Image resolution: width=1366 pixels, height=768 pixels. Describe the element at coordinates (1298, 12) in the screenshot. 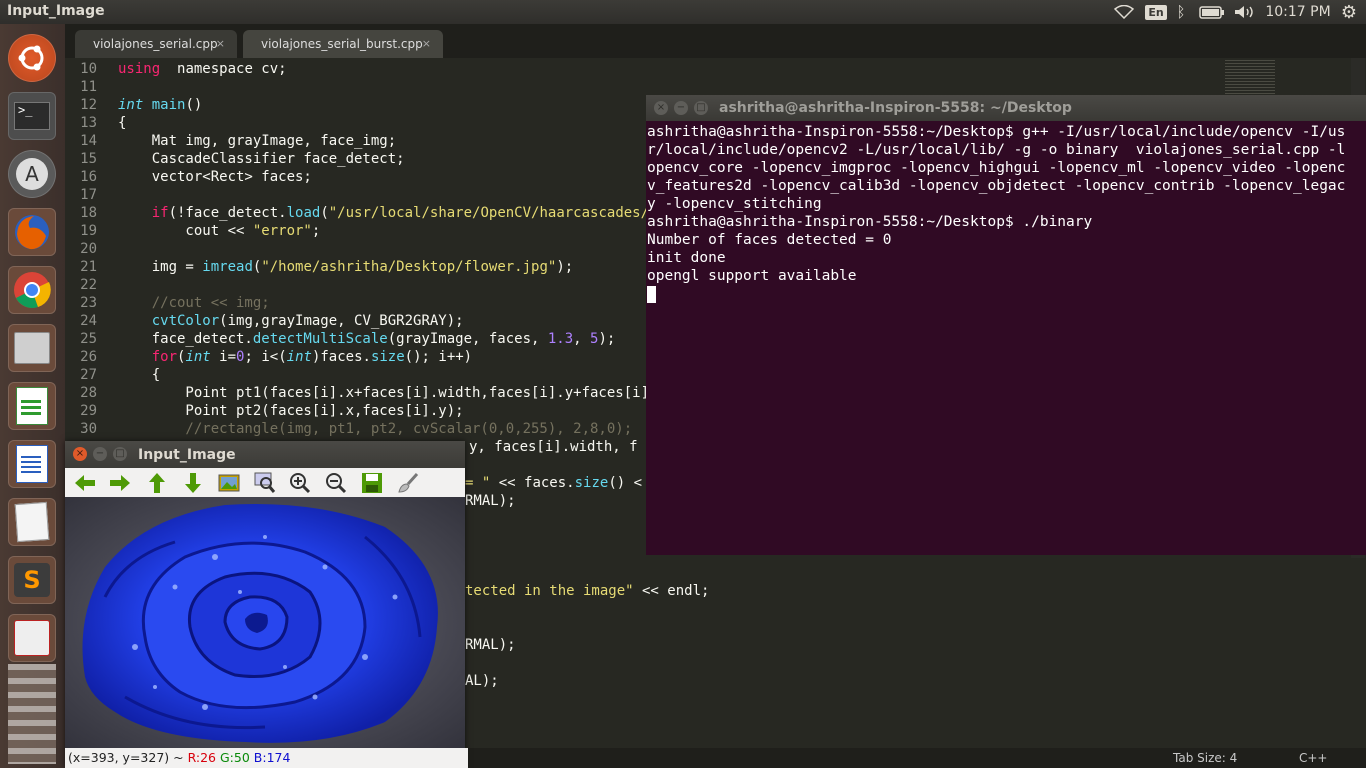

I see `clock: 10:17 PM` at that location.